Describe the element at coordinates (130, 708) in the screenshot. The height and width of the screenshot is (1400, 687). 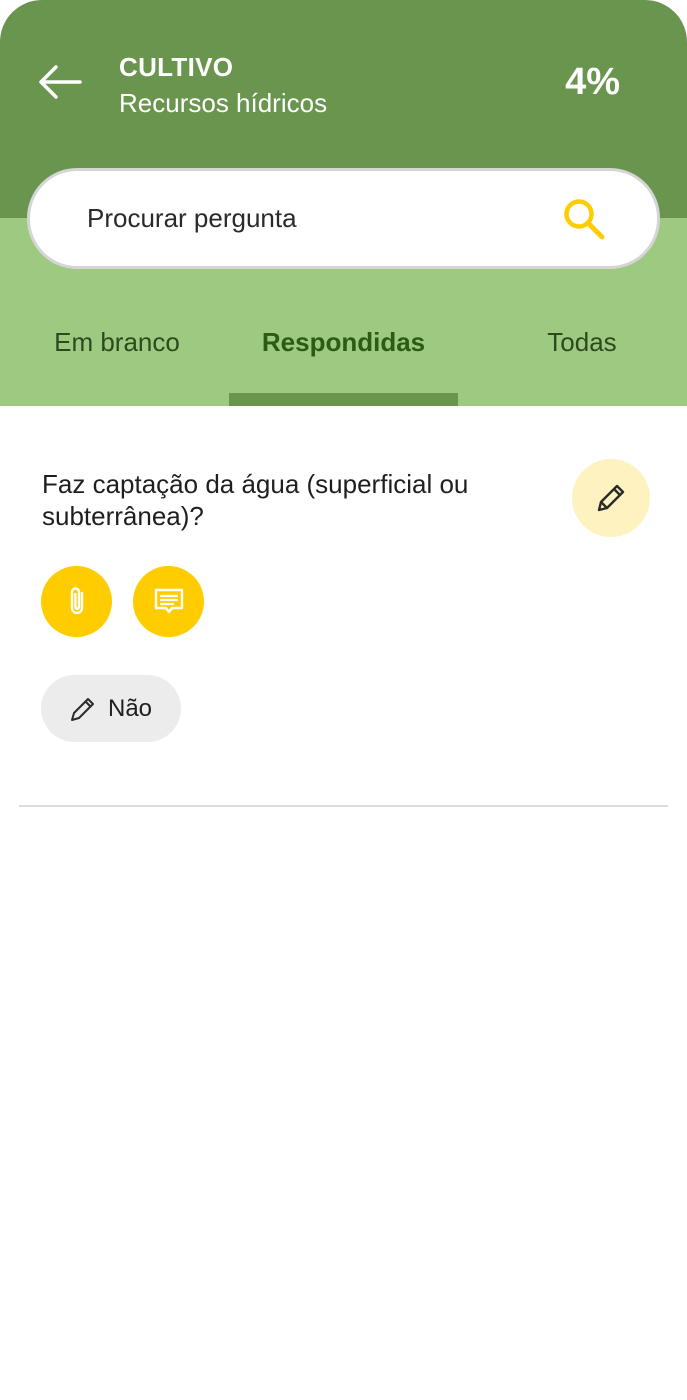
I see `answer-label: Não` at that location.